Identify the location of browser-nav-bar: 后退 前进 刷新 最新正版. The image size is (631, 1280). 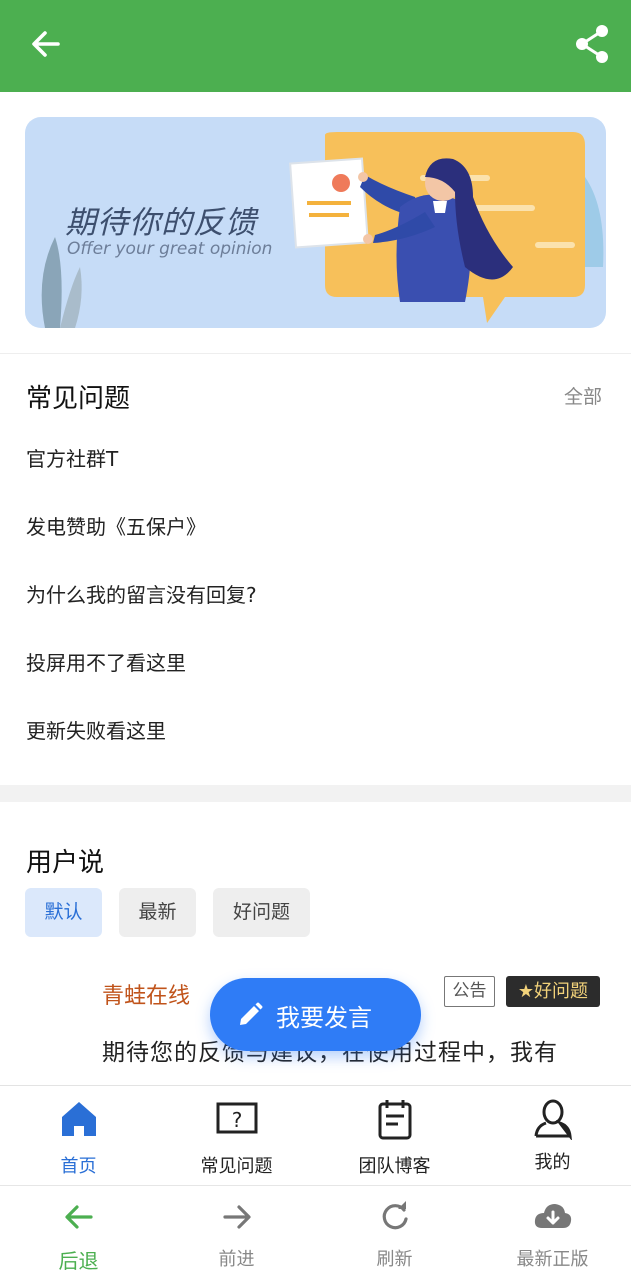
(315, 1232).